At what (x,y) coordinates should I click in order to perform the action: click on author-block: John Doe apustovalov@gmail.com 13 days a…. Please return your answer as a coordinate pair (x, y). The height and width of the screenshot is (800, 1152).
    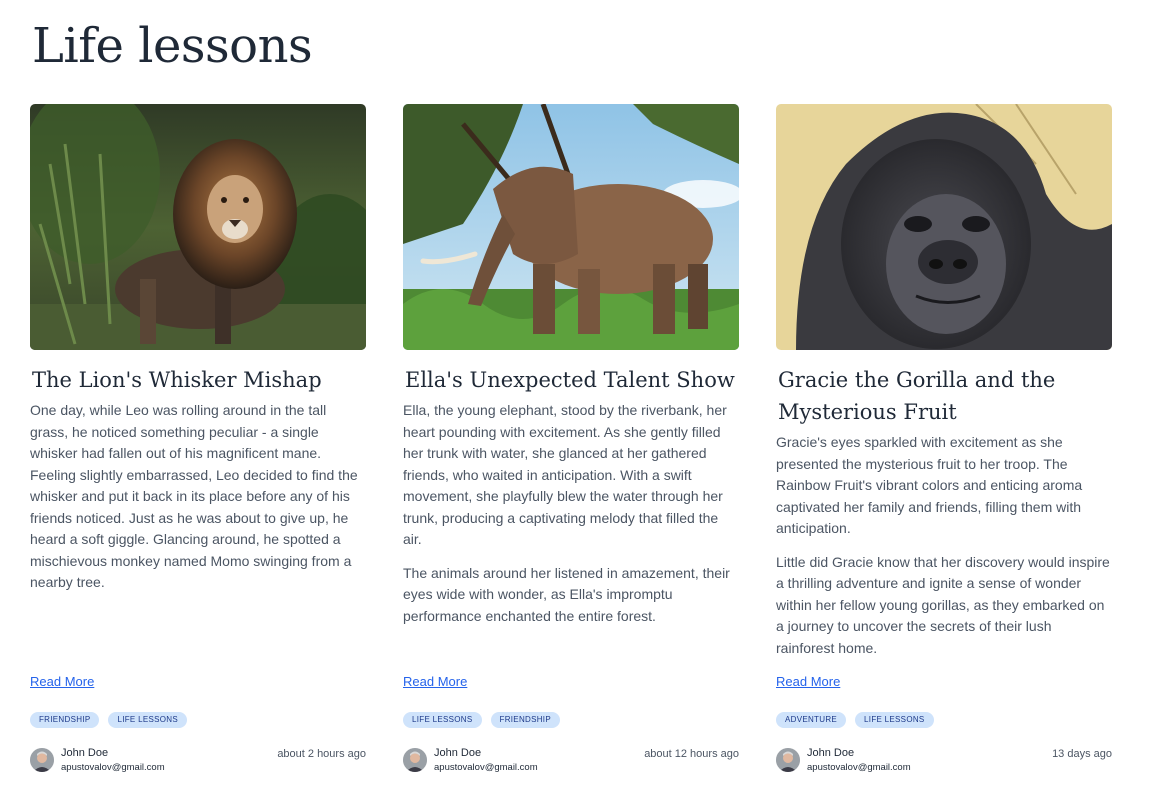
    Looking at the image, I should click on (944, 761).